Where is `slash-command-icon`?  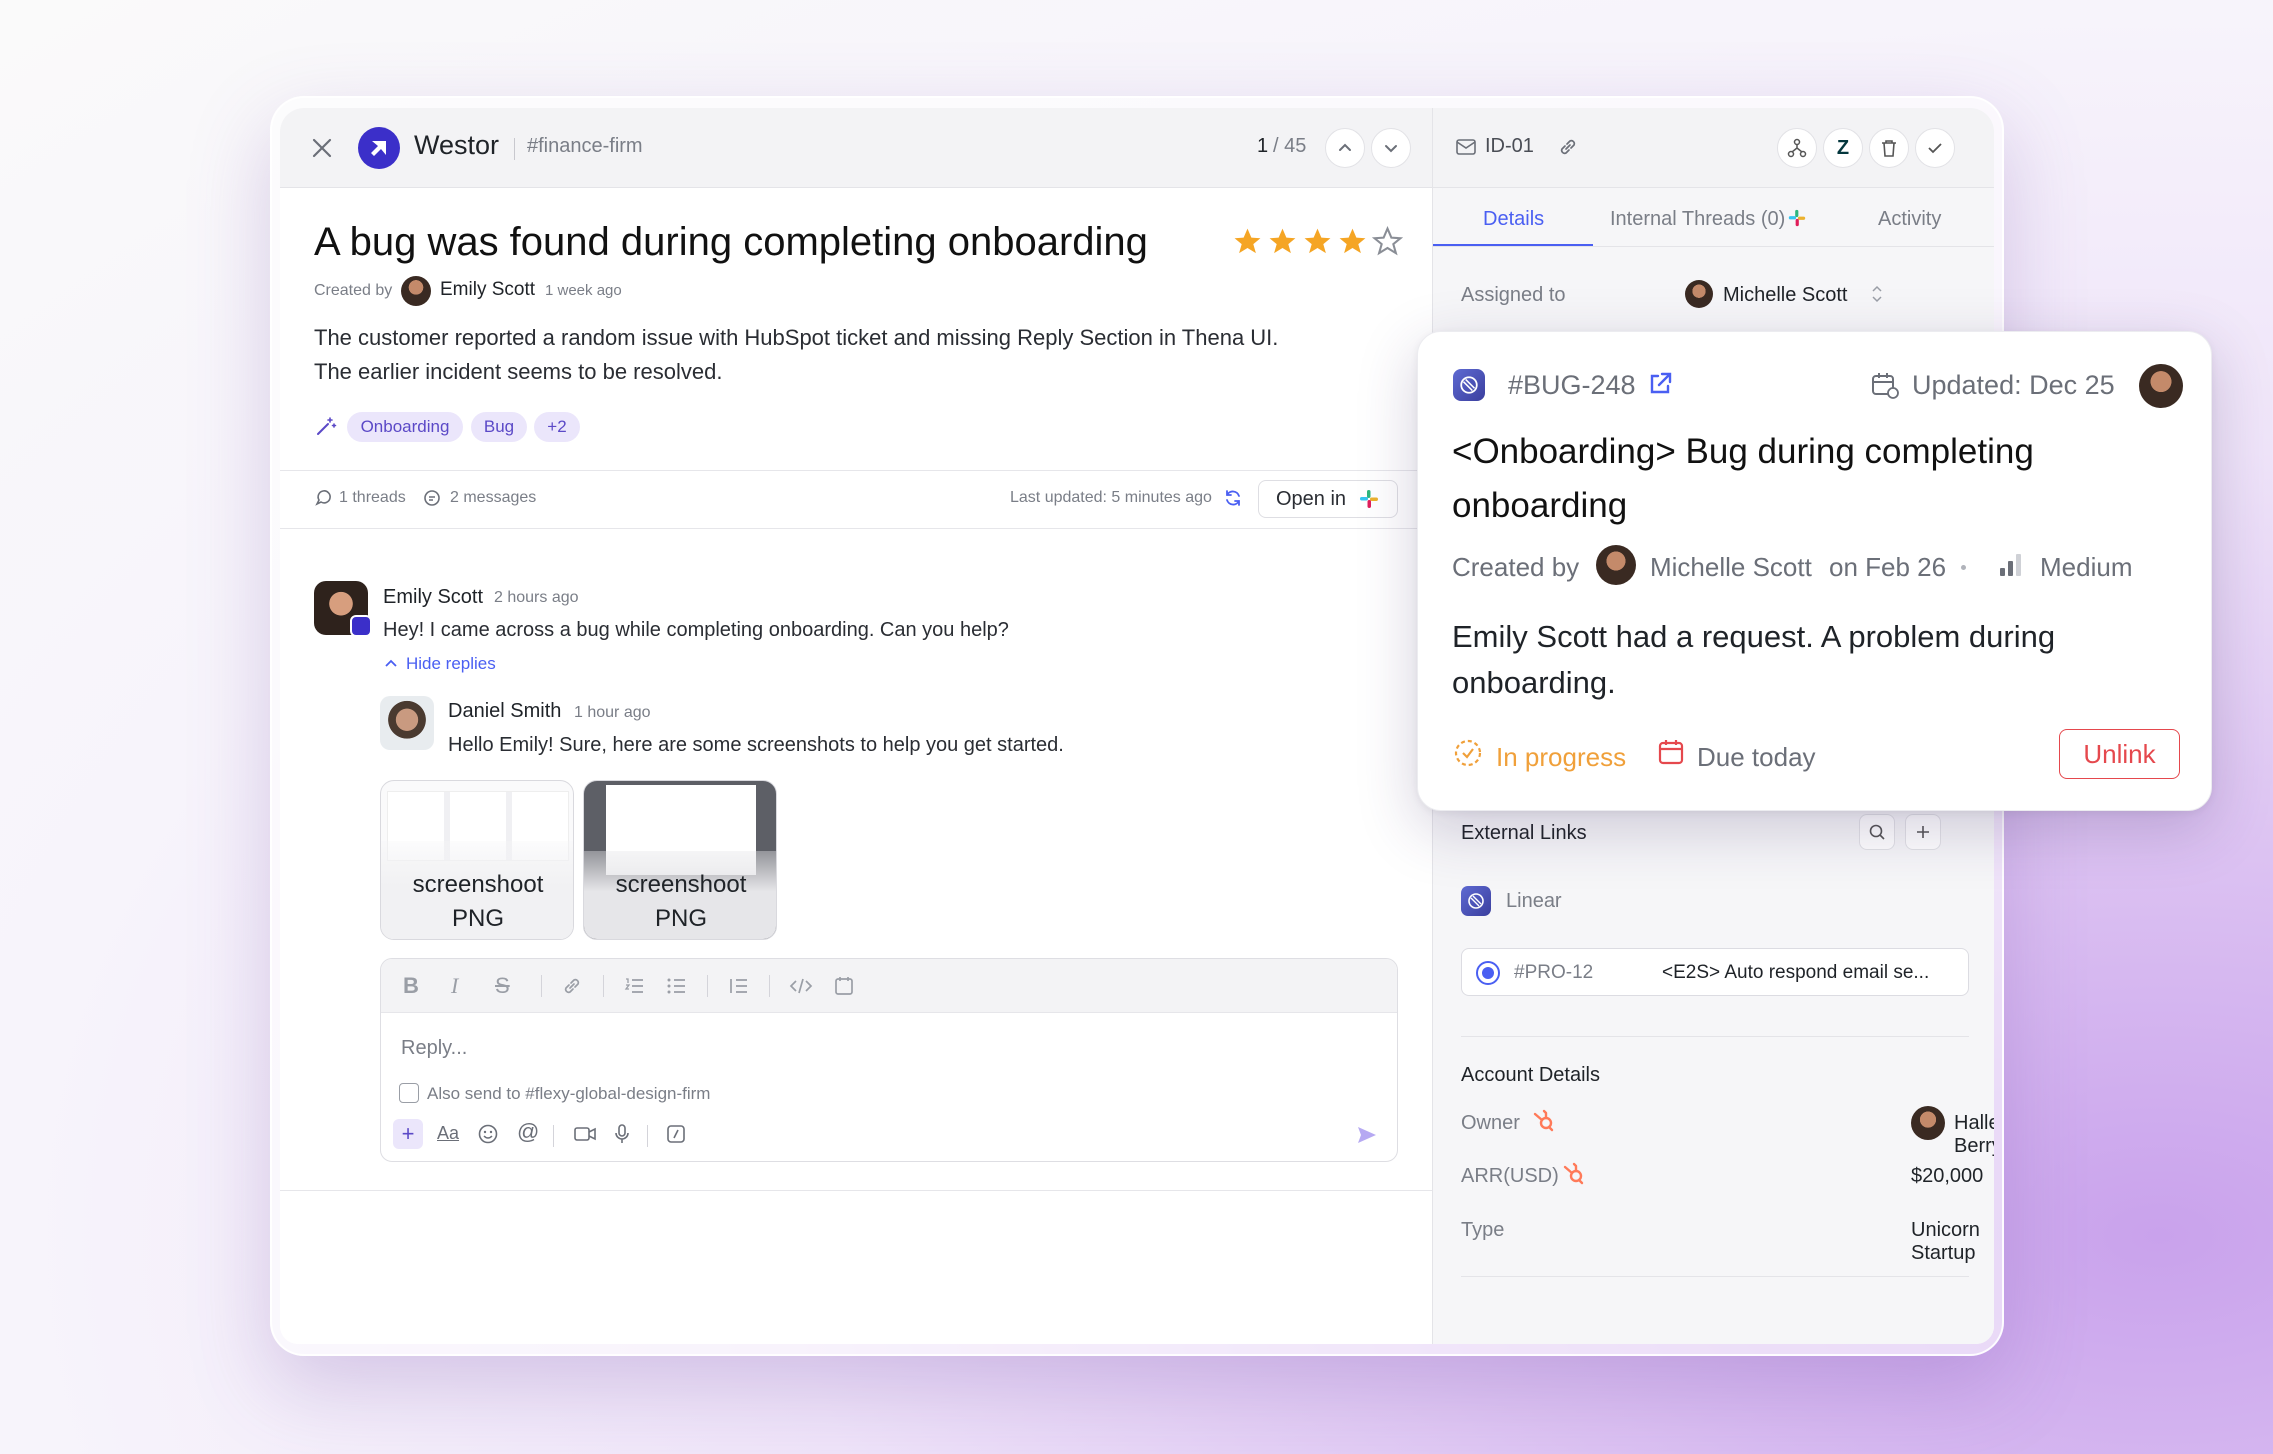
slash-command-icon is located at coordinates (676, 1136).